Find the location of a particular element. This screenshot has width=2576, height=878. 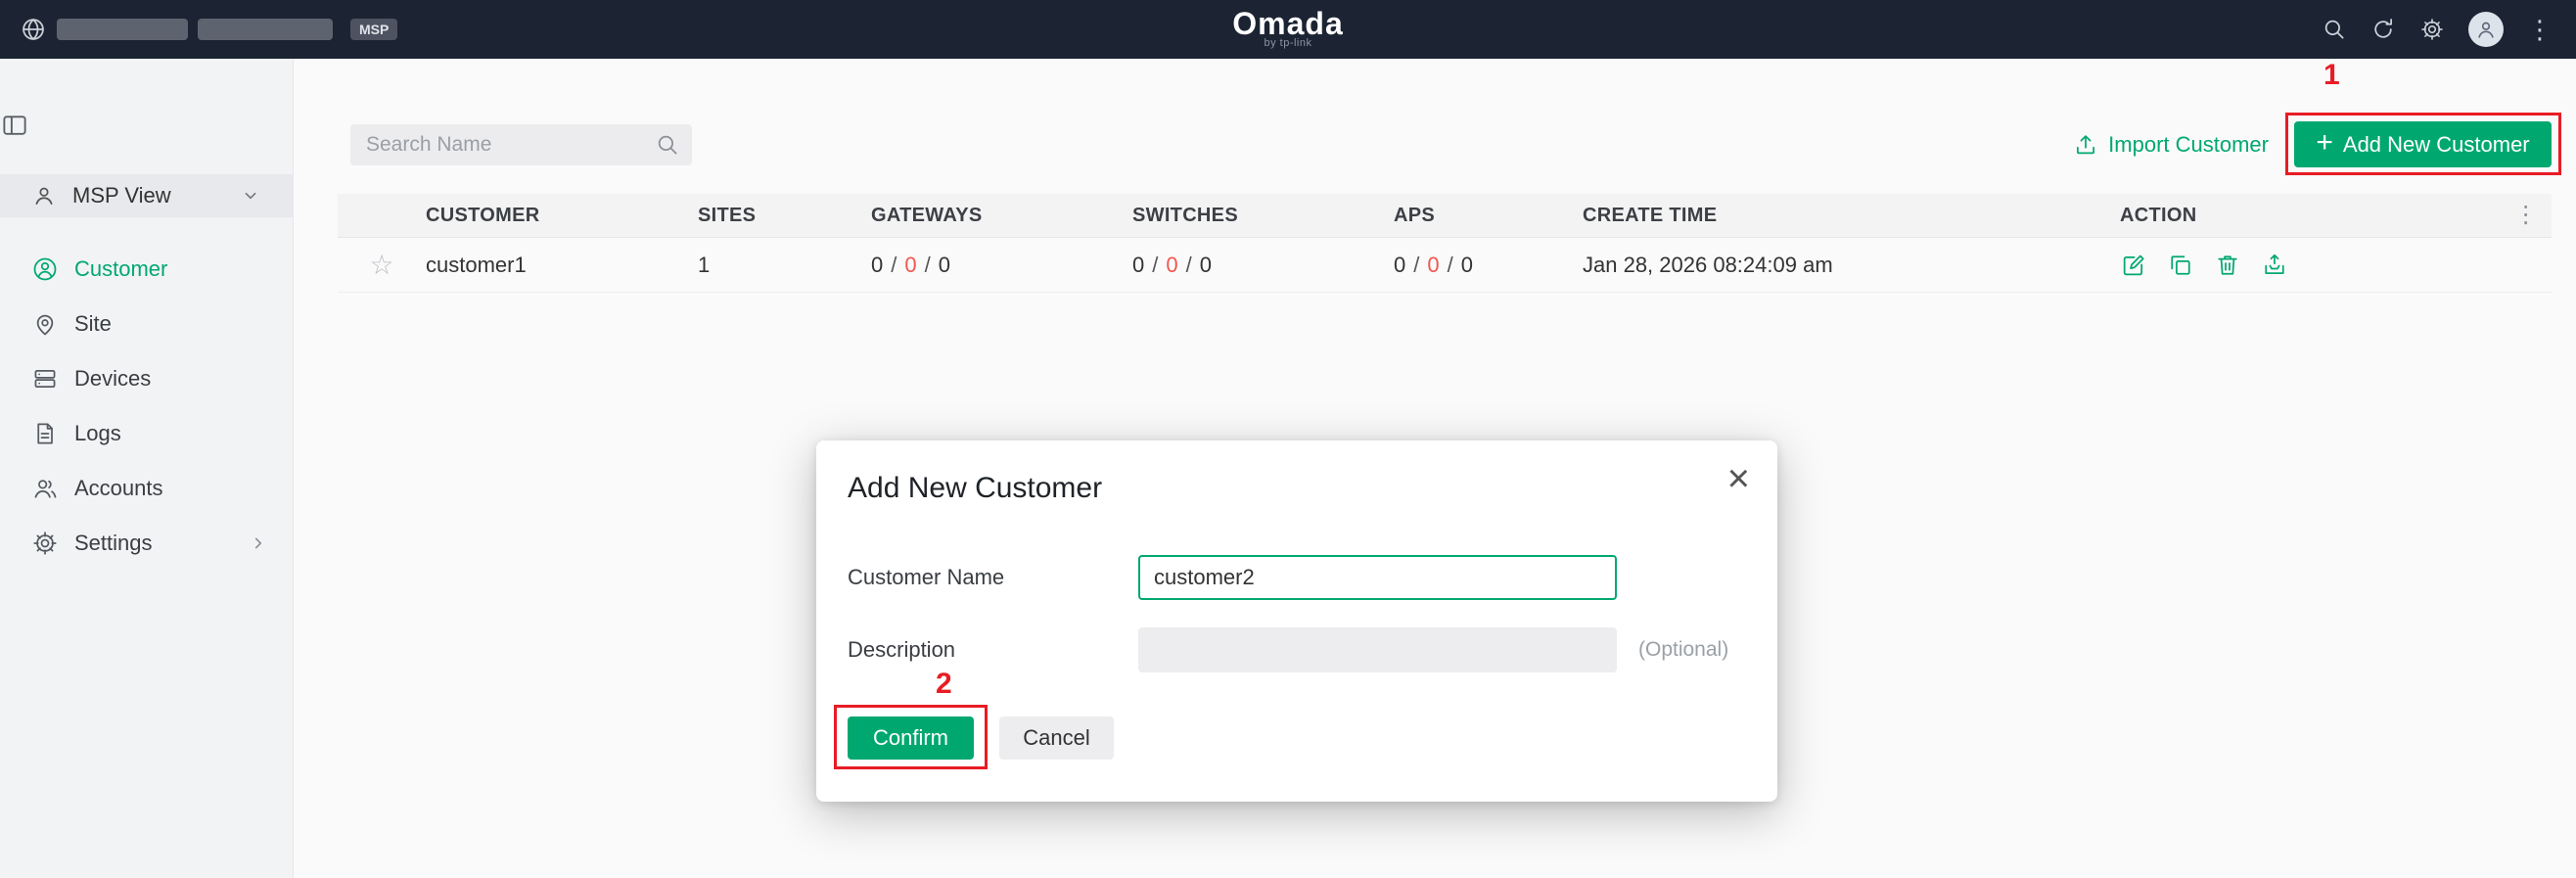

export-icon is located at coordinates (2275, 265).